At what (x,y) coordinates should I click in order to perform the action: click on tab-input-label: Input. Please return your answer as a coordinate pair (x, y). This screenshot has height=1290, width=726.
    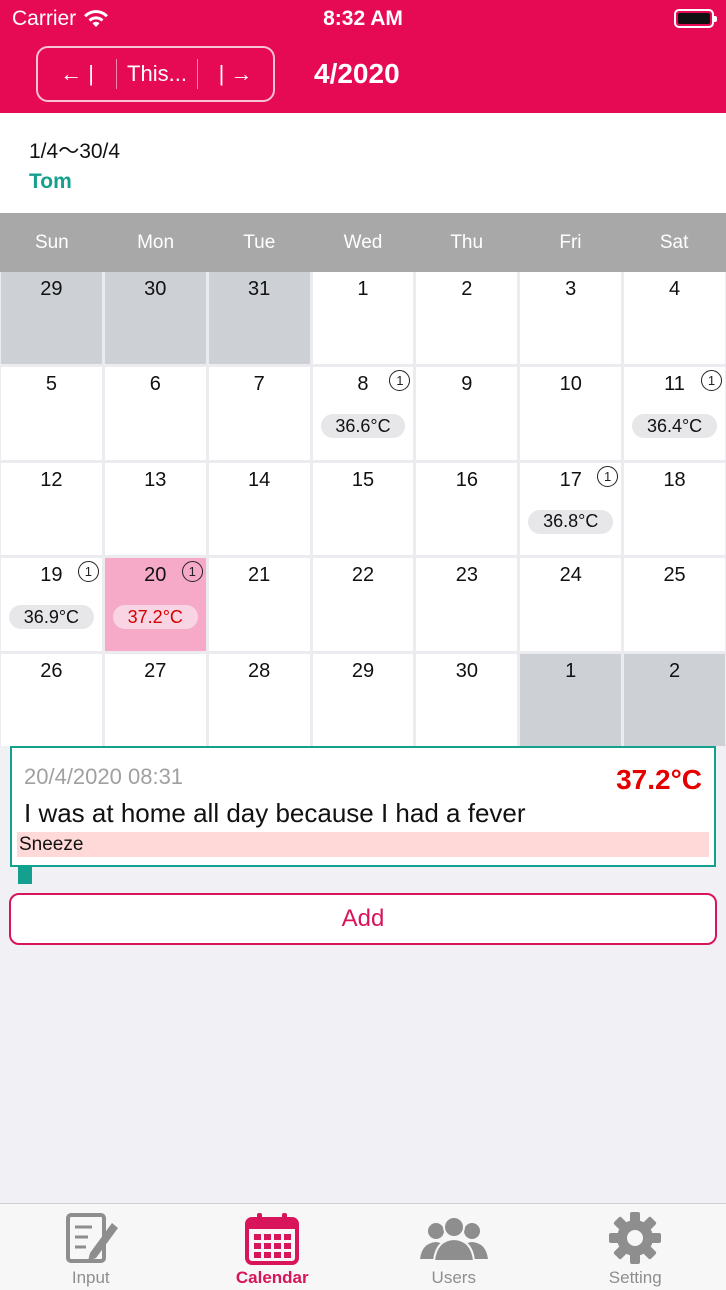
    Looking at the image, I should click on (90, 1277).